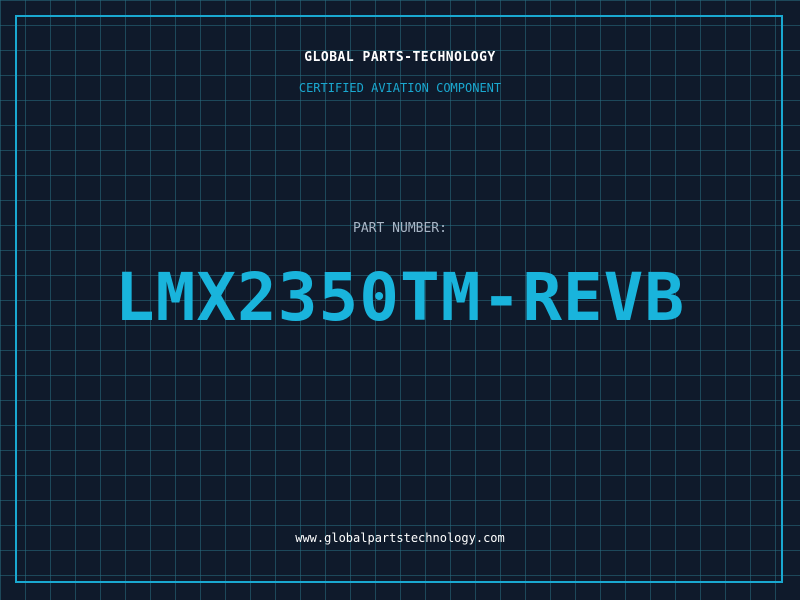  I want to click on part-number-value: LMX2350TM-REVB, so click(400, 297).